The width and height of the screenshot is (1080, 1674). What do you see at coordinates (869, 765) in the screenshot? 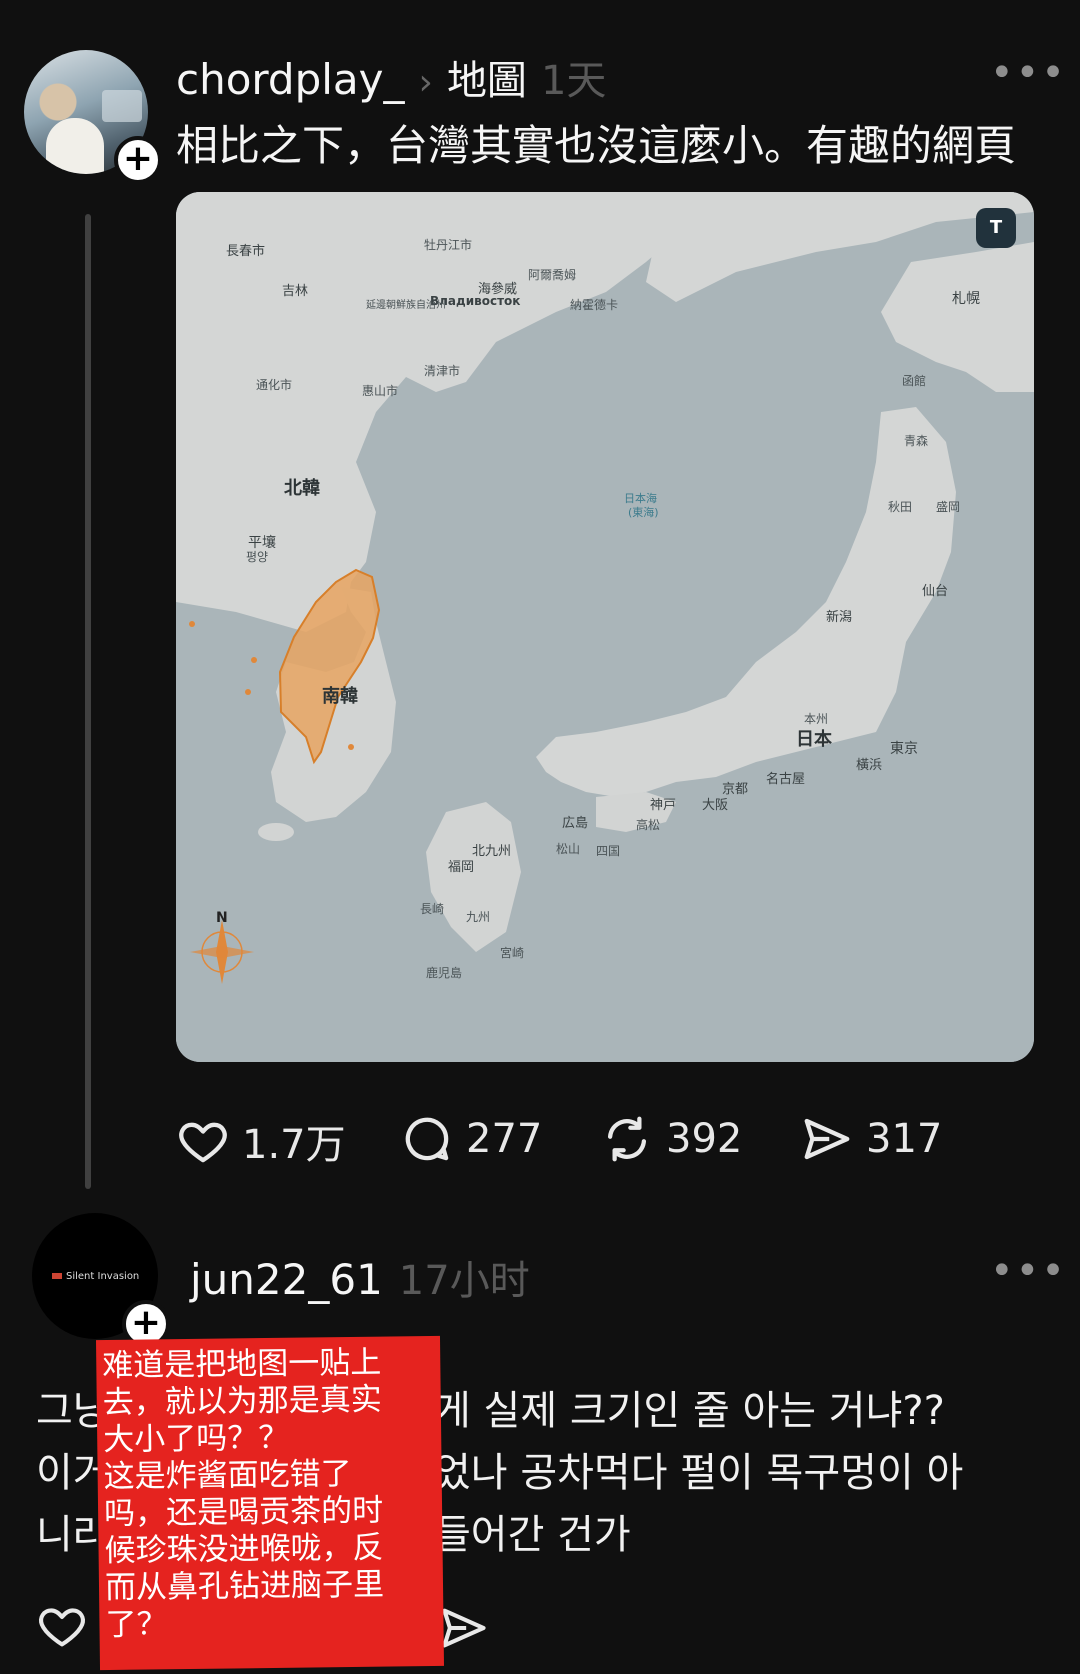
I see `map-label-yokohama: 橫浜` at bounding box center [869, 765].